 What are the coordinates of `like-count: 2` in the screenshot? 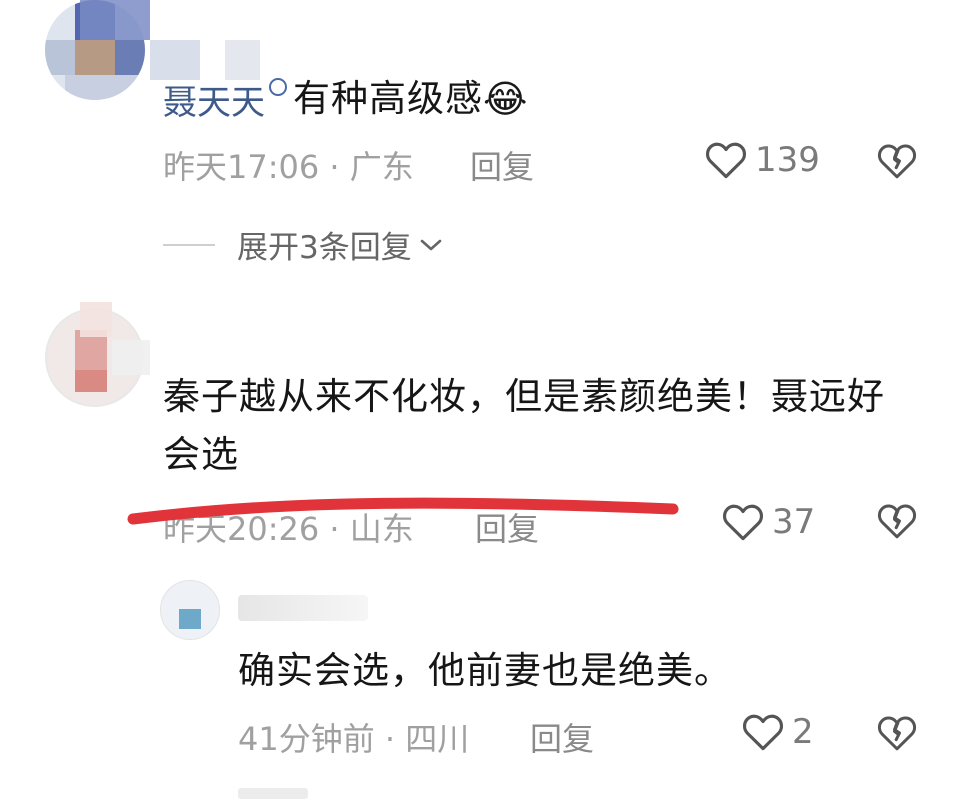 It's located at (803, 732).